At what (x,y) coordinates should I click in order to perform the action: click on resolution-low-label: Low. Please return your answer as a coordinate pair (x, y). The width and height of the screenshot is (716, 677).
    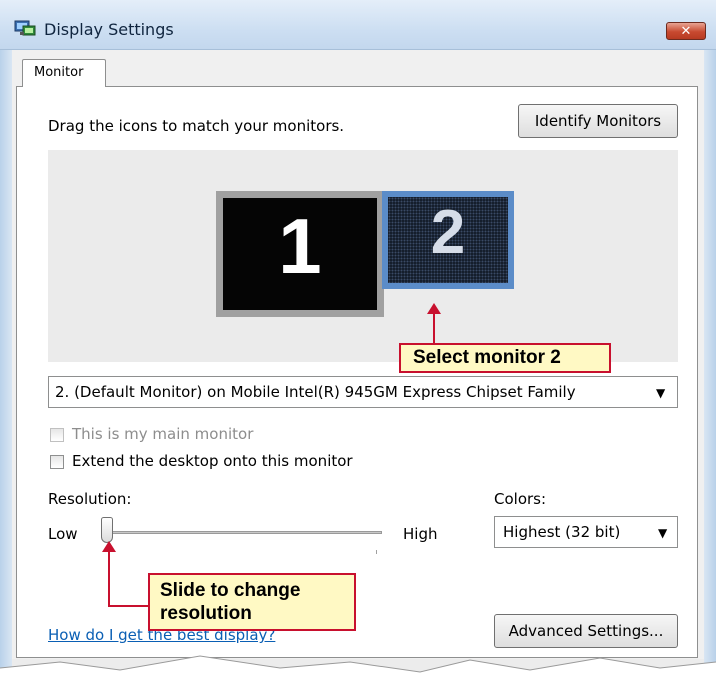
    Looking at the image, I should click on (63, 534).